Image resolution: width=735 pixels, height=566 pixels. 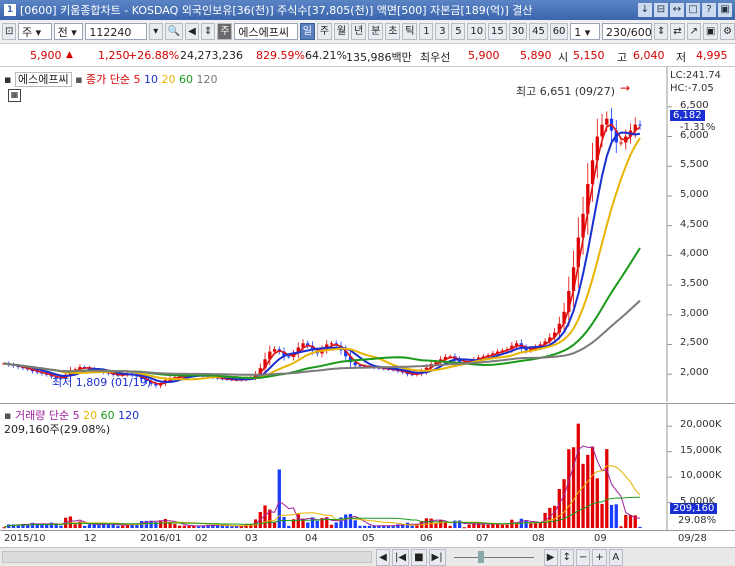 What do you see at coordinates (393, 31) in the screenshot?
I see `period-second: 초` at bounding box center [393, 31].